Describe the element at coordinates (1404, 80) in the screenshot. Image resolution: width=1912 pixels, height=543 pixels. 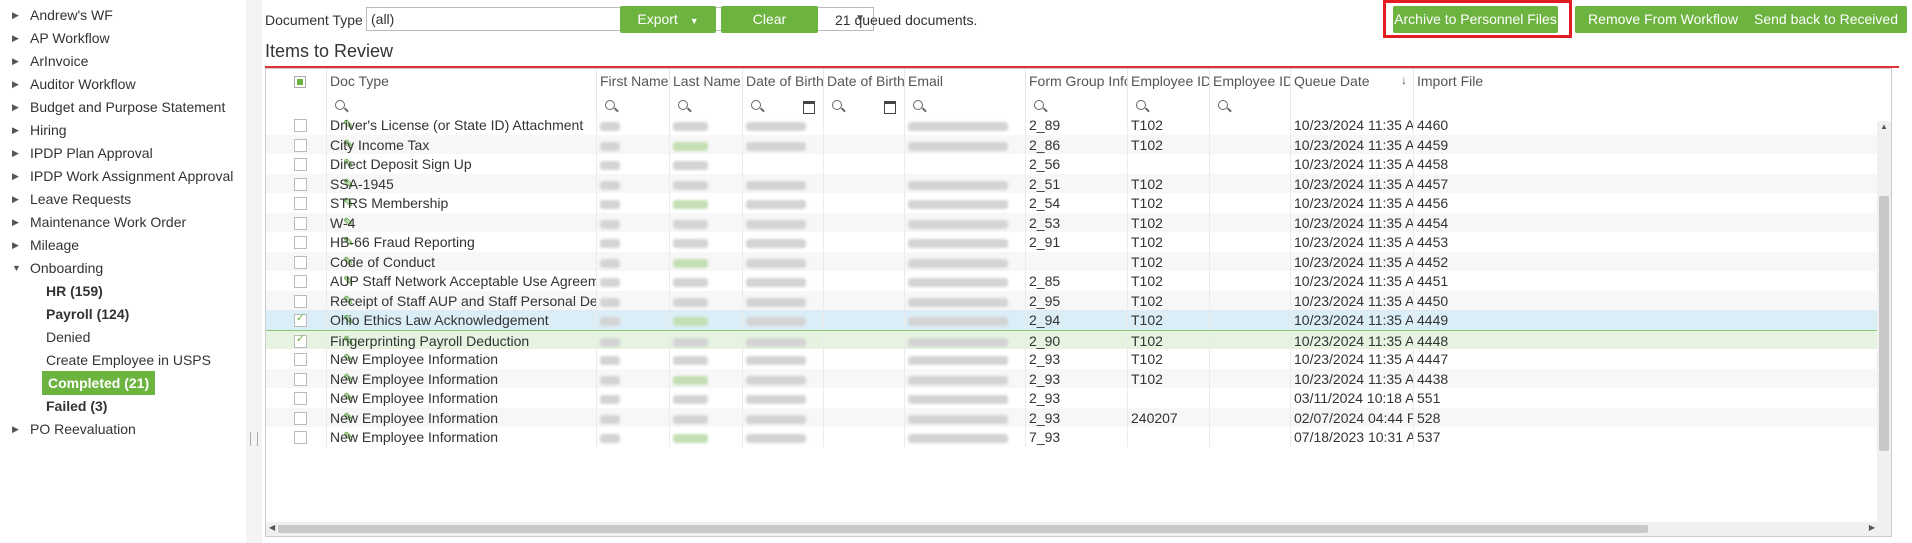
I see `sort-descending-icon: ↓` at that location.